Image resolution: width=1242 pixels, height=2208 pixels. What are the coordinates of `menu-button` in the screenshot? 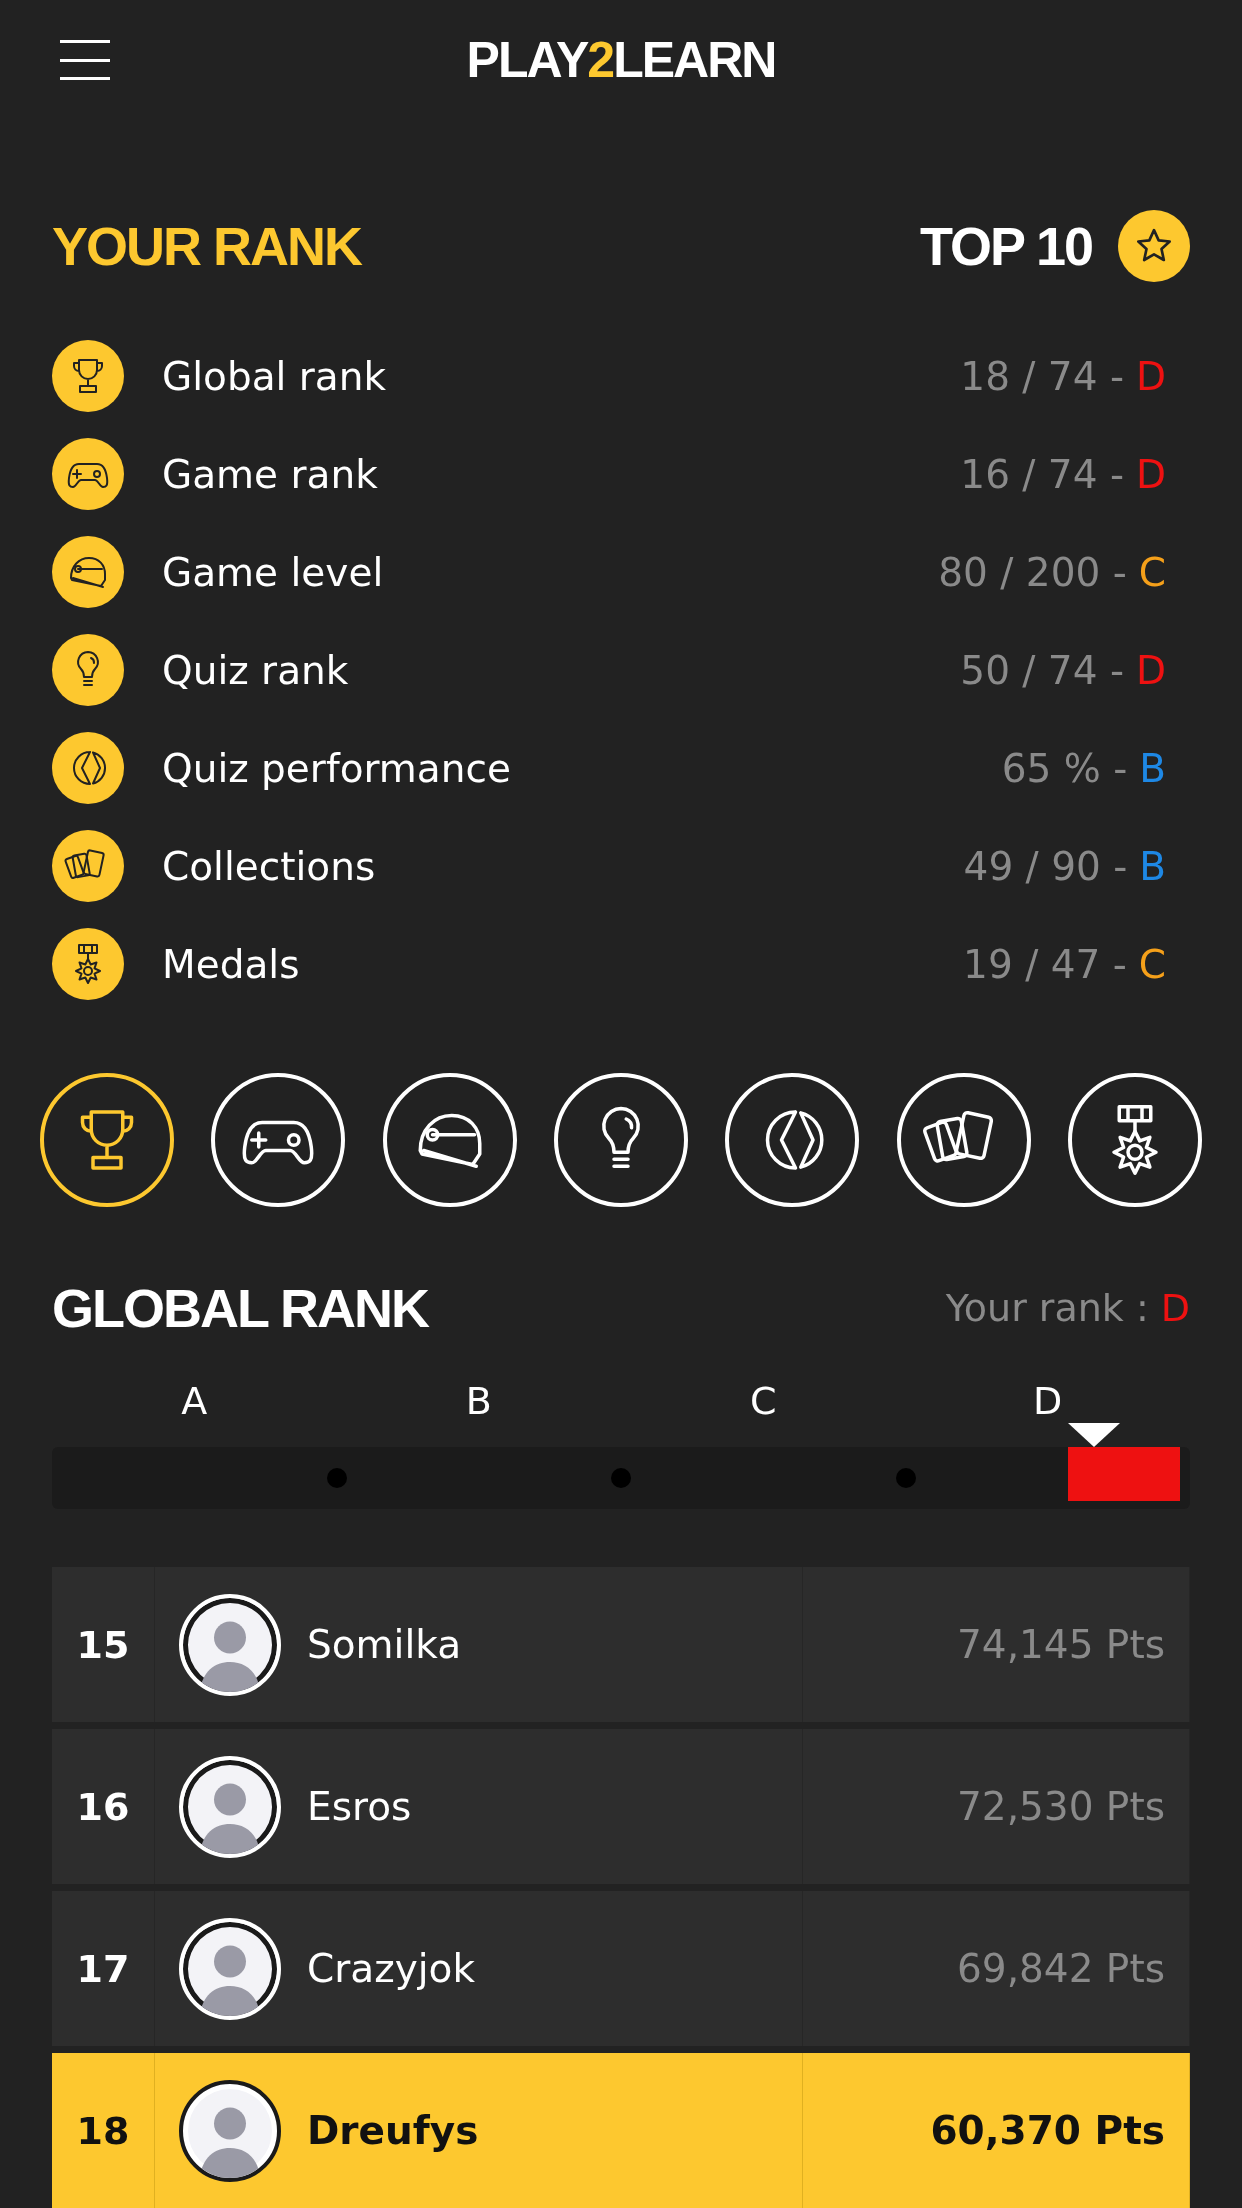 It's located at (85, 60).